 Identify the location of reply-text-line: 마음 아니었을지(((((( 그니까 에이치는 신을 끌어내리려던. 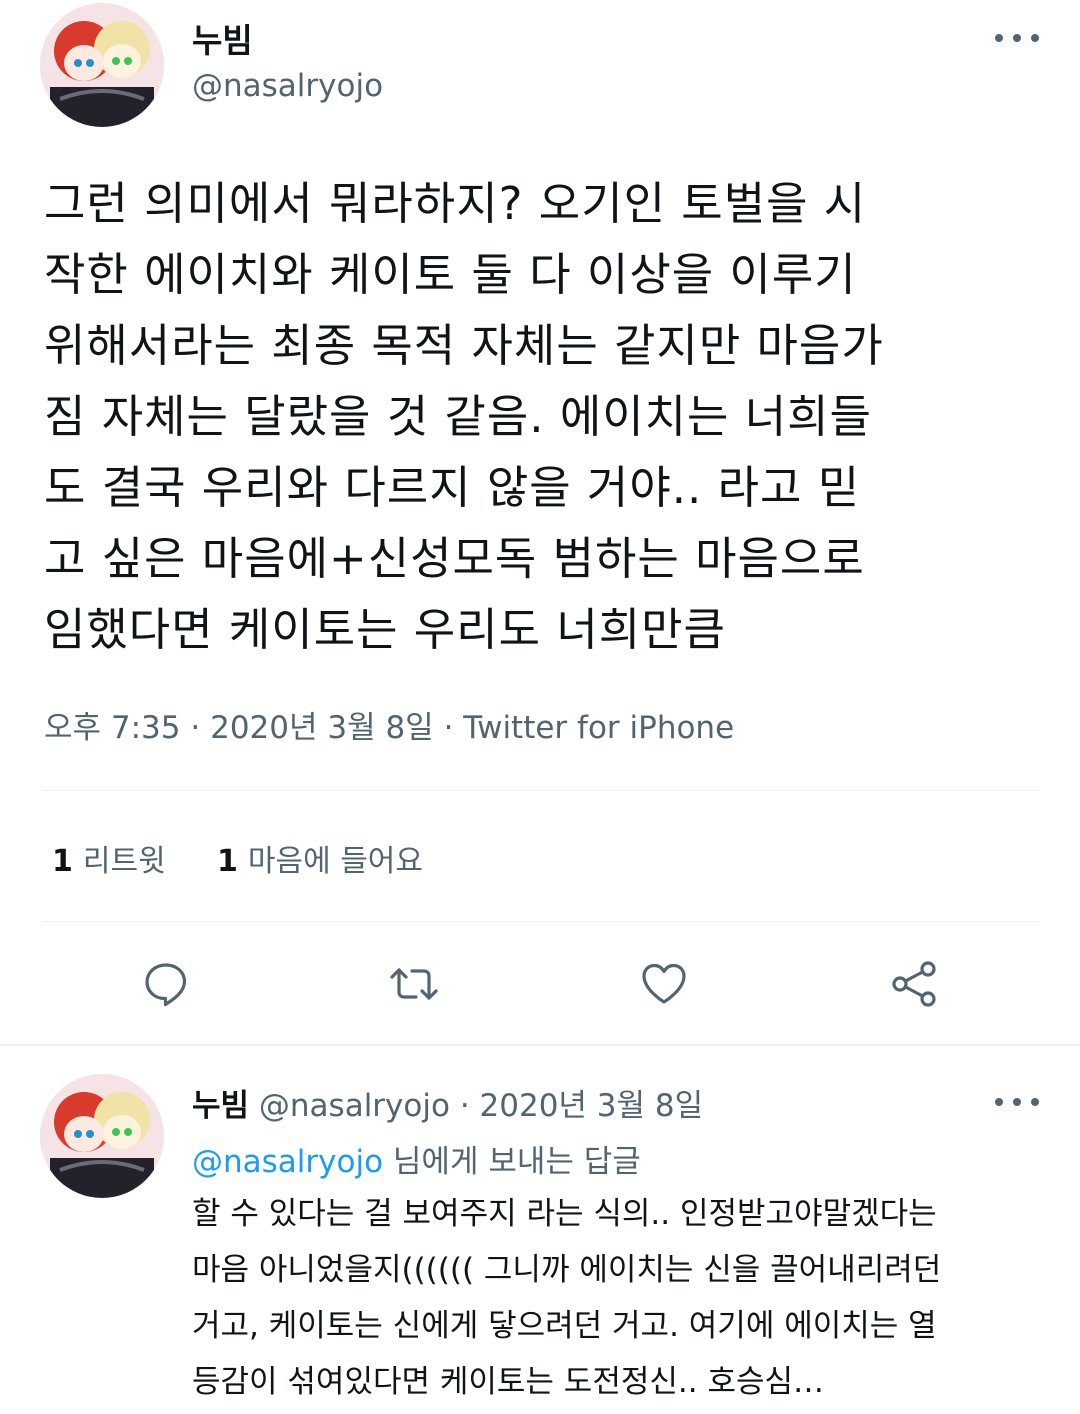
(567, 1270).